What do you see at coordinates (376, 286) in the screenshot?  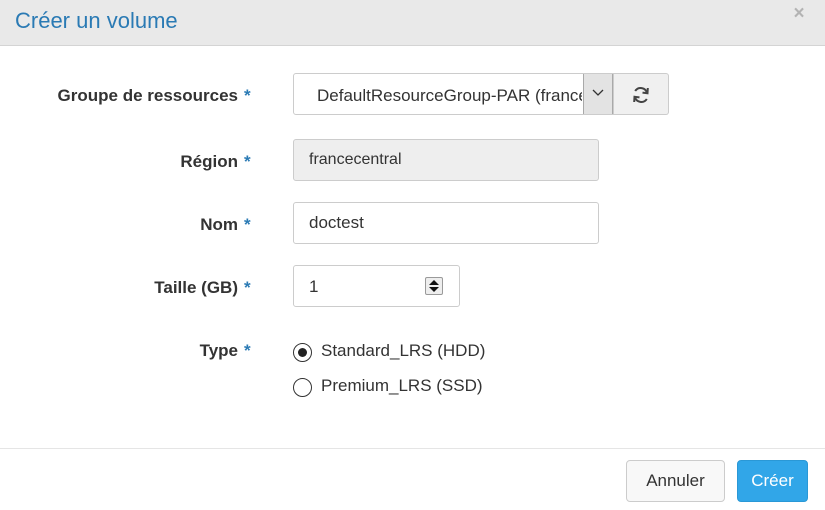 I see `size-input: 1` at bounding box center [376, 286].